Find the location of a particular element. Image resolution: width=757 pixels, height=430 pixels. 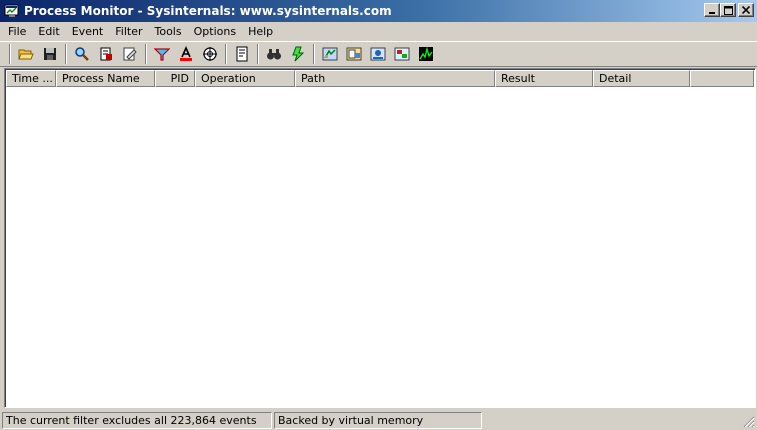

column-process-name: Process Name is located at coordinates (105, 78).